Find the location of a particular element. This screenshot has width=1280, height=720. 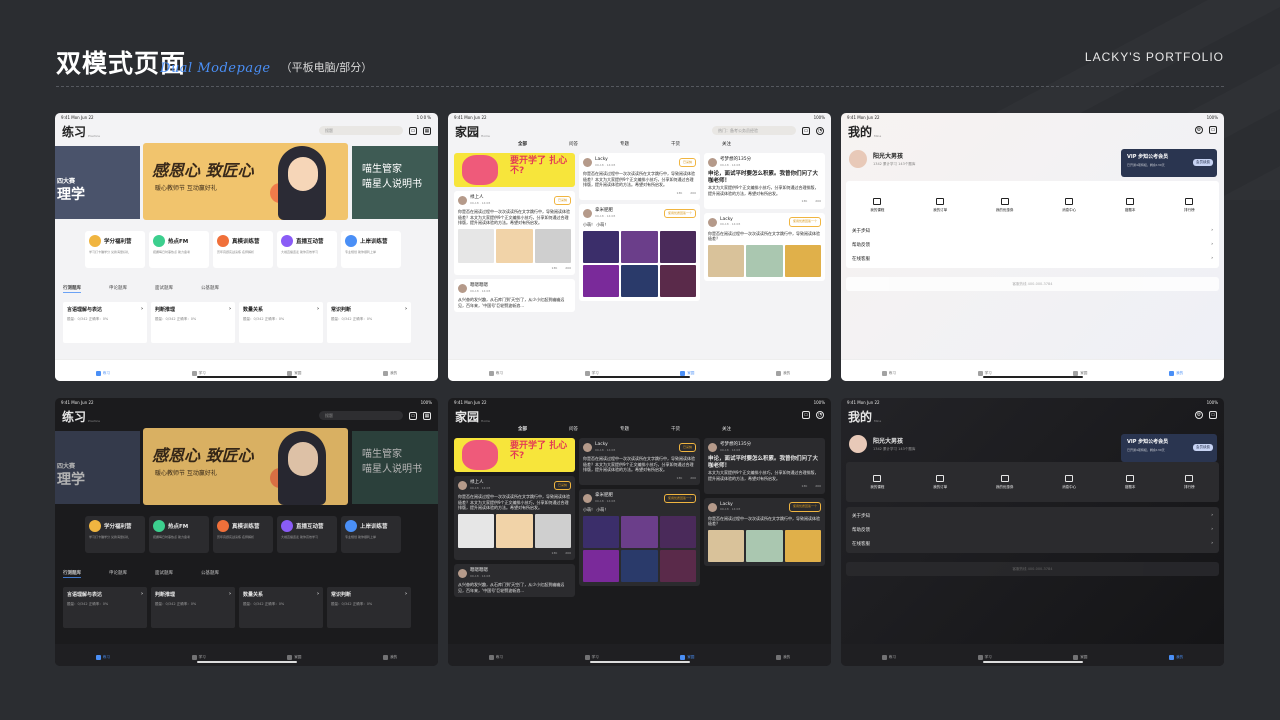

ranking-item: 排行榜 is located at coordinates (1189, 482).